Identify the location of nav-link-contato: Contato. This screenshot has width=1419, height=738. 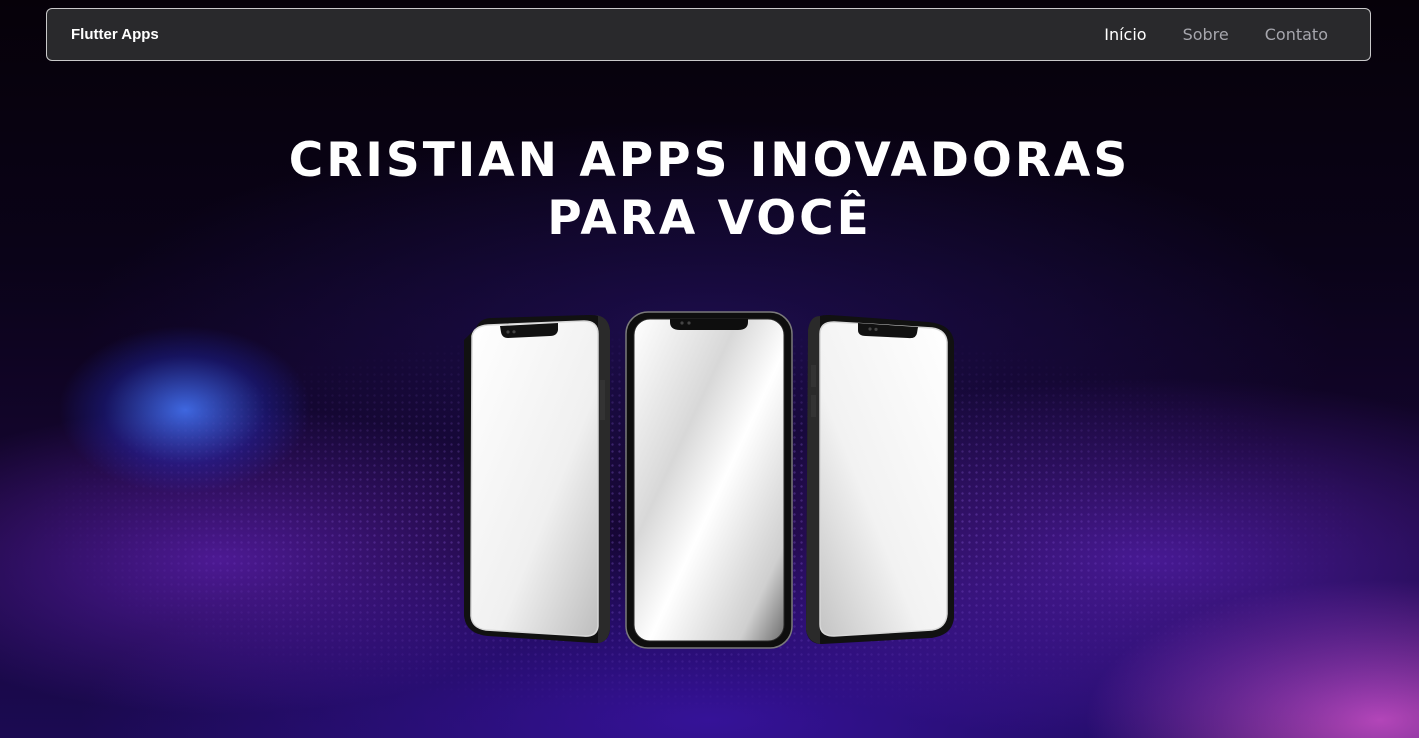
(1296, 34).